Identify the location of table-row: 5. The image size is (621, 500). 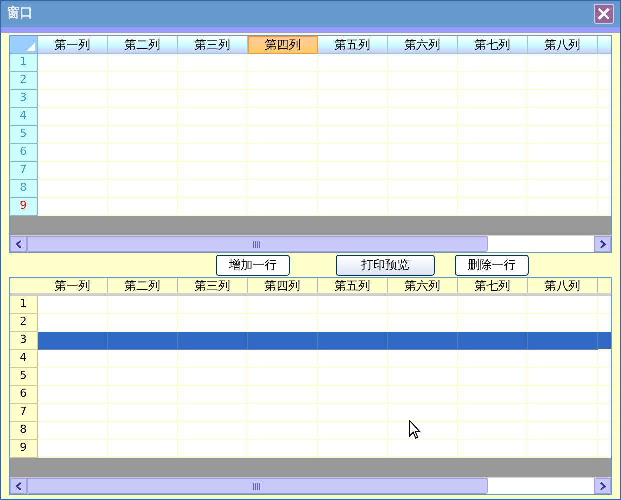
(310, 377).